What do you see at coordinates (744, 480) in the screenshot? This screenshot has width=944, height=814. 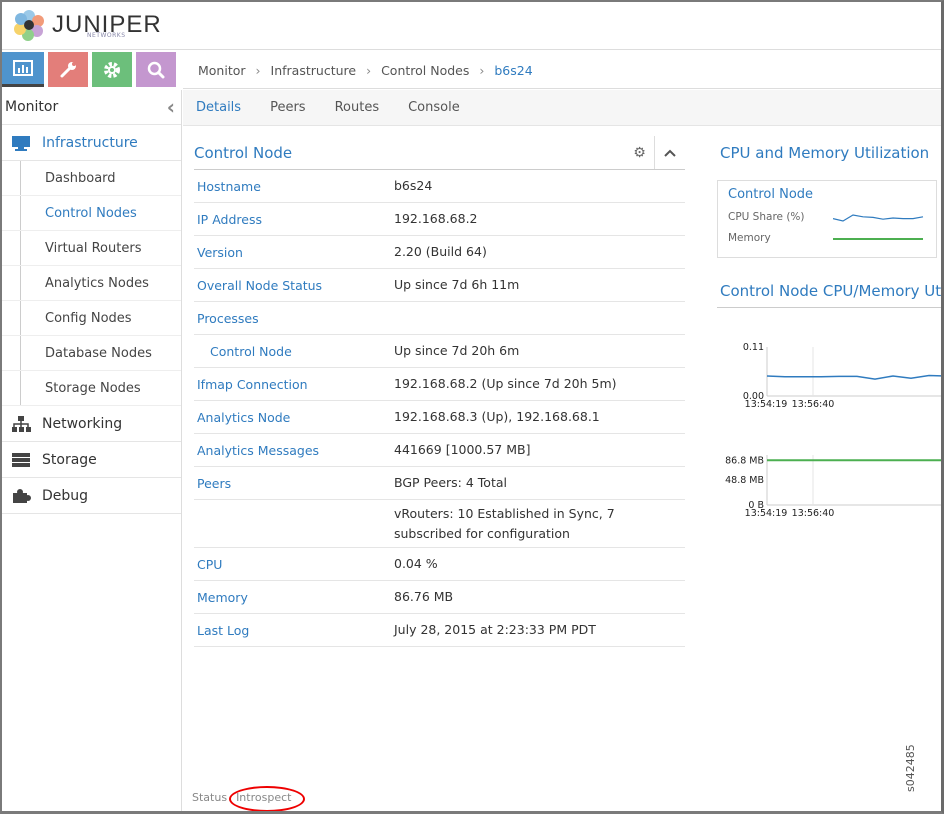 I see `y-tick-label: 48.8 MB` at bounding box center [744, 480].